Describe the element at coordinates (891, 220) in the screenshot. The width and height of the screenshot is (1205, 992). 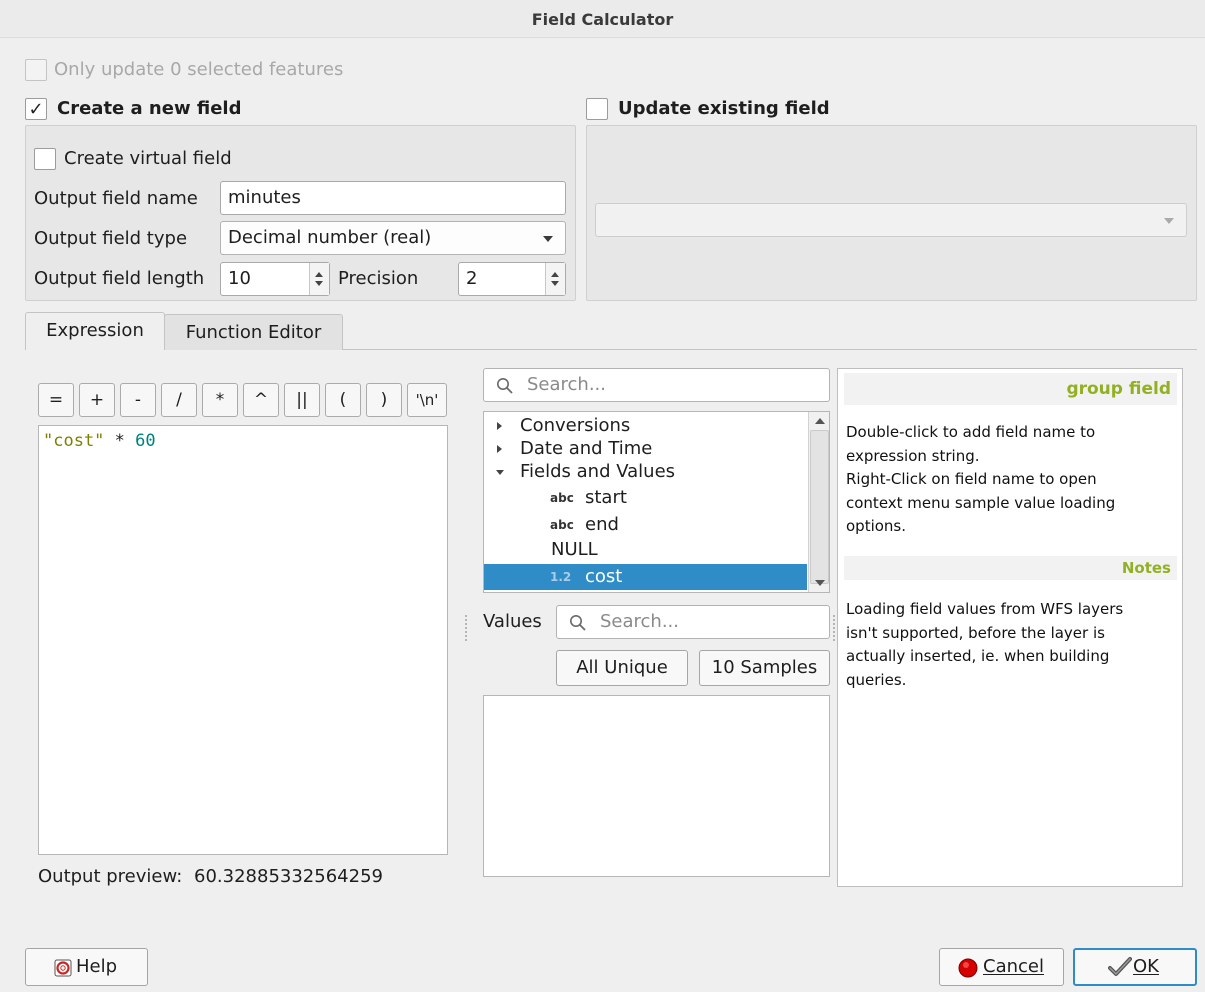
I see `existing-field-select` at that location.